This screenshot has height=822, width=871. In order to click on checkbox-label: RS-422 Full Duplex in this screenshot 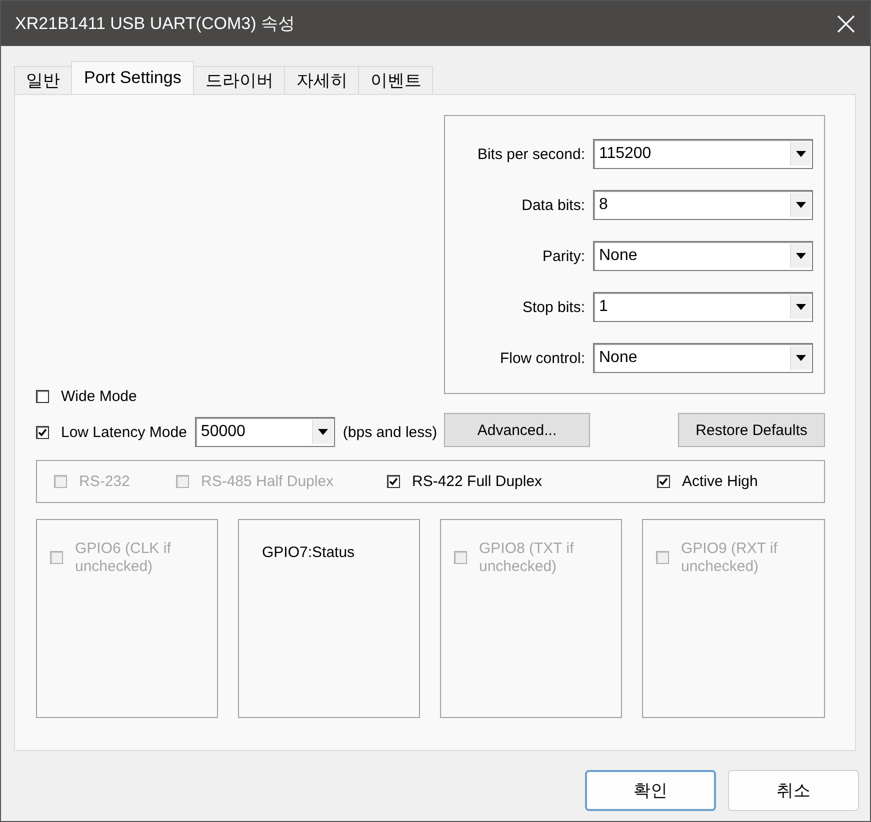, I will do `click(477, 481)`.